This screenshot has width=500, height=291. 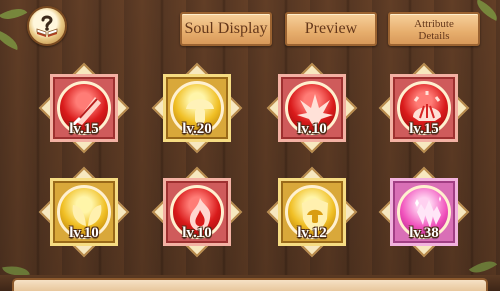 I want to click on bottom-panel-edge, so click(x=250, y=284).